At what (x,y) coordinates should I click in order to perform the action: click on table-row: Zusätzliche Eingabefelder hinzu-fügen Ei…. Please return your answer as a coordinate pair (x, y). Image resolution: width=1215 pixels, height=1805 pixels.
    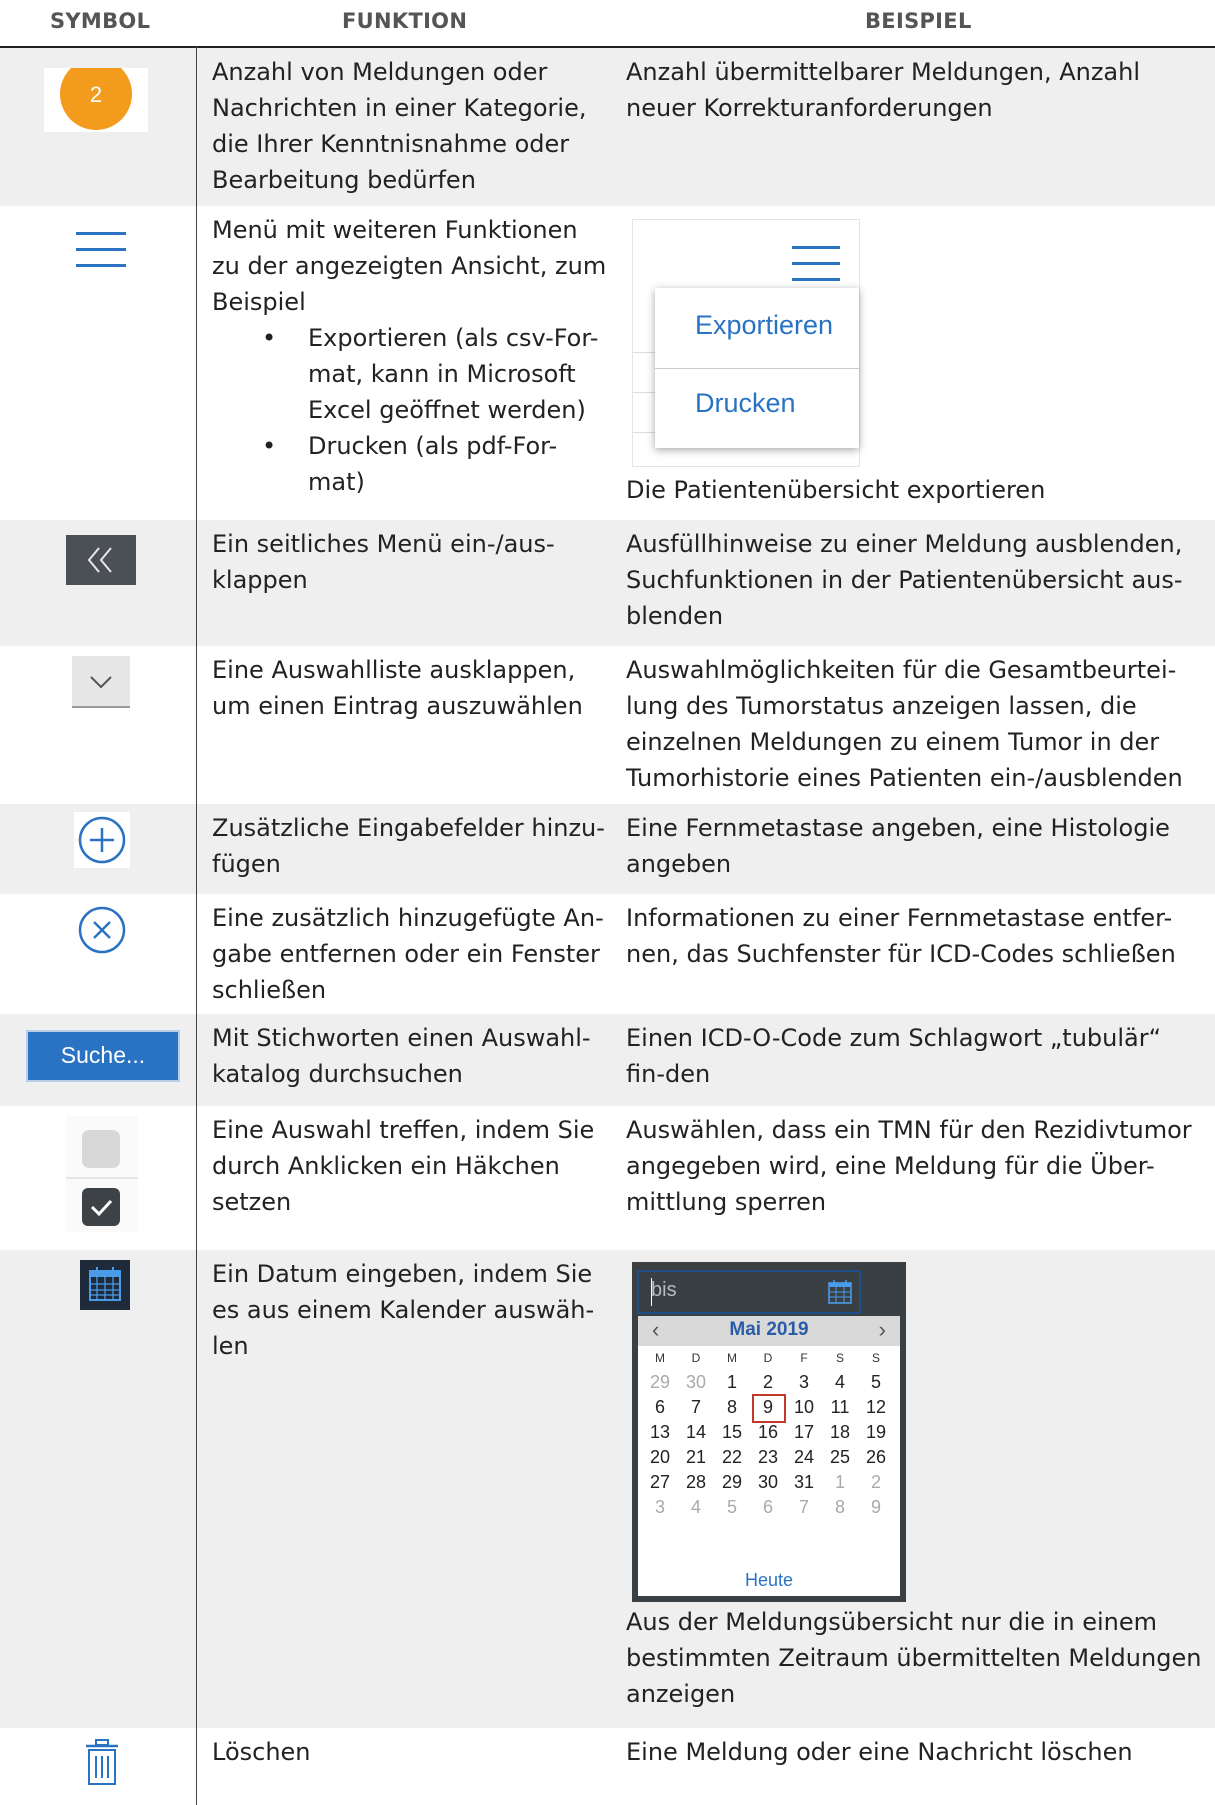
    Looking at the image, I should click on (607, 849).